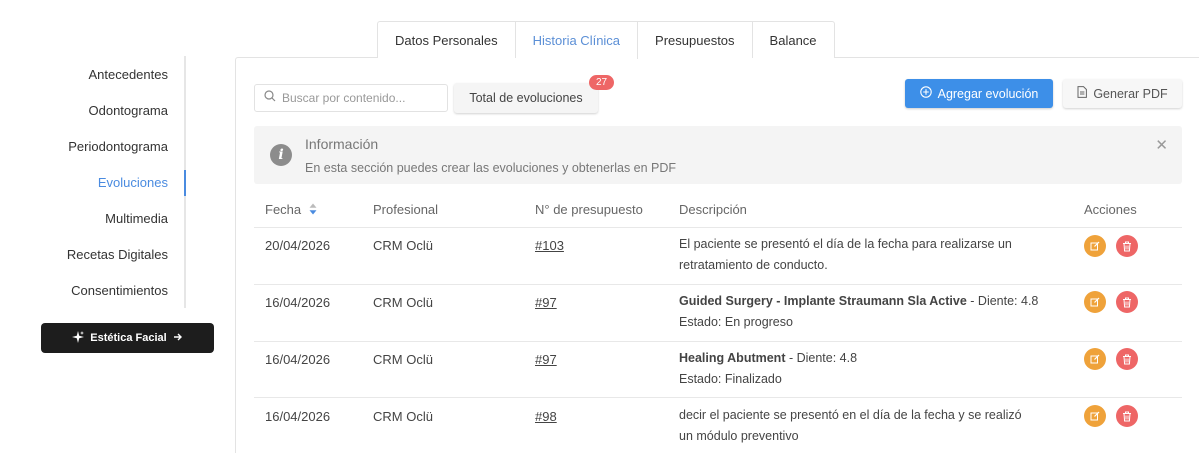  I want to click on column-header-fecha-label: Fecha, so click(283, 209).